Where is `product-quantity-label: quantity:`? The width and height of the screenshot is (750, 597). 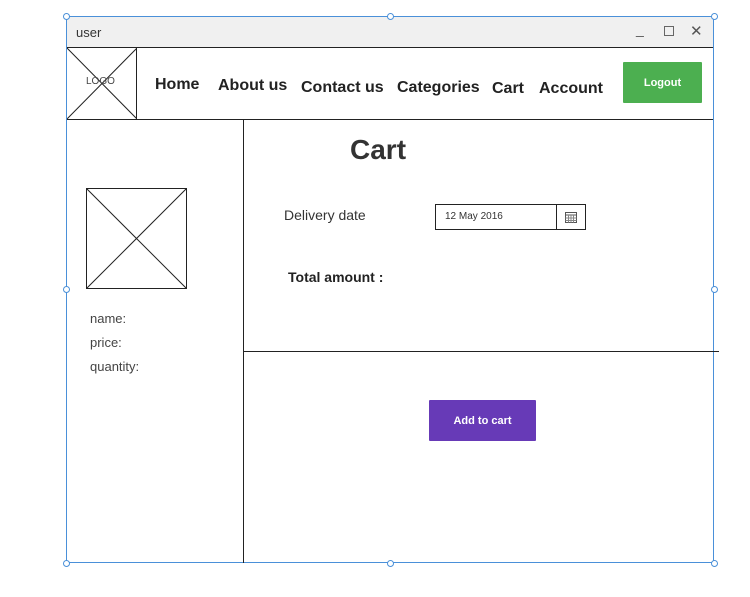 product-quantity-label: quantity: is located at coordinates (115, 366).